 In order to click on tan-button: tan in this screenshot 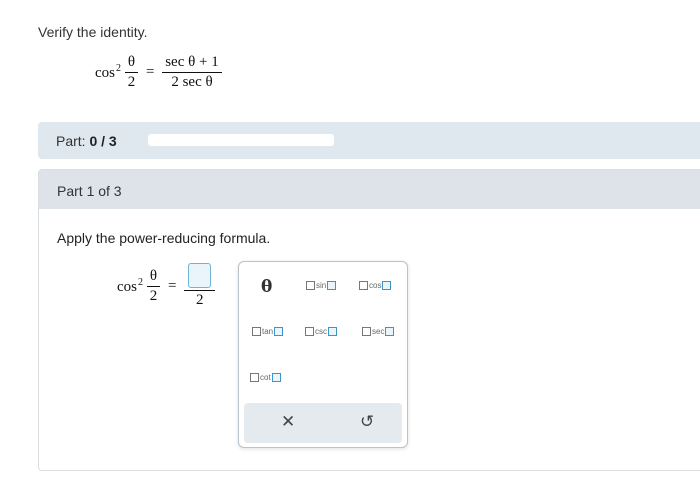, I will do `click(268, 331)`.